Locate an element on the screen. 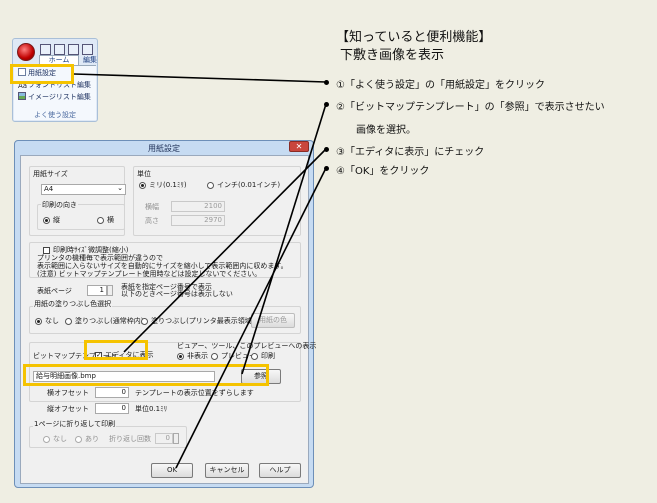  instruction-step-2b: 画像を選択。 is located at coordinates (386, 130).